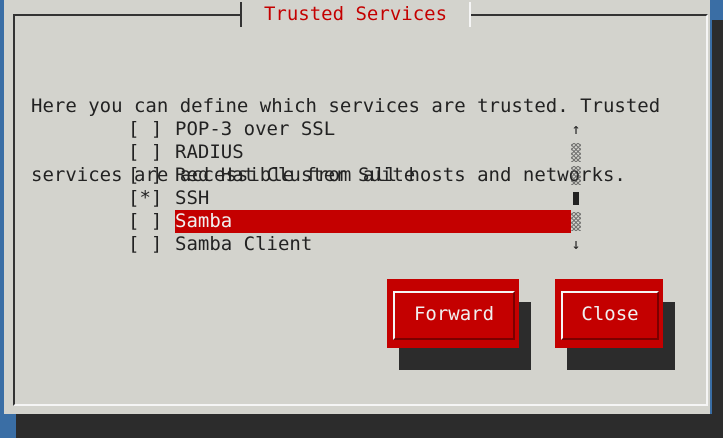 The width and height of the screenshot is (723, 438). Describe the element at coordinates (355, 244) in the screenshot. I see `service-item-samba-client: [ ] Samba Client` at that location.